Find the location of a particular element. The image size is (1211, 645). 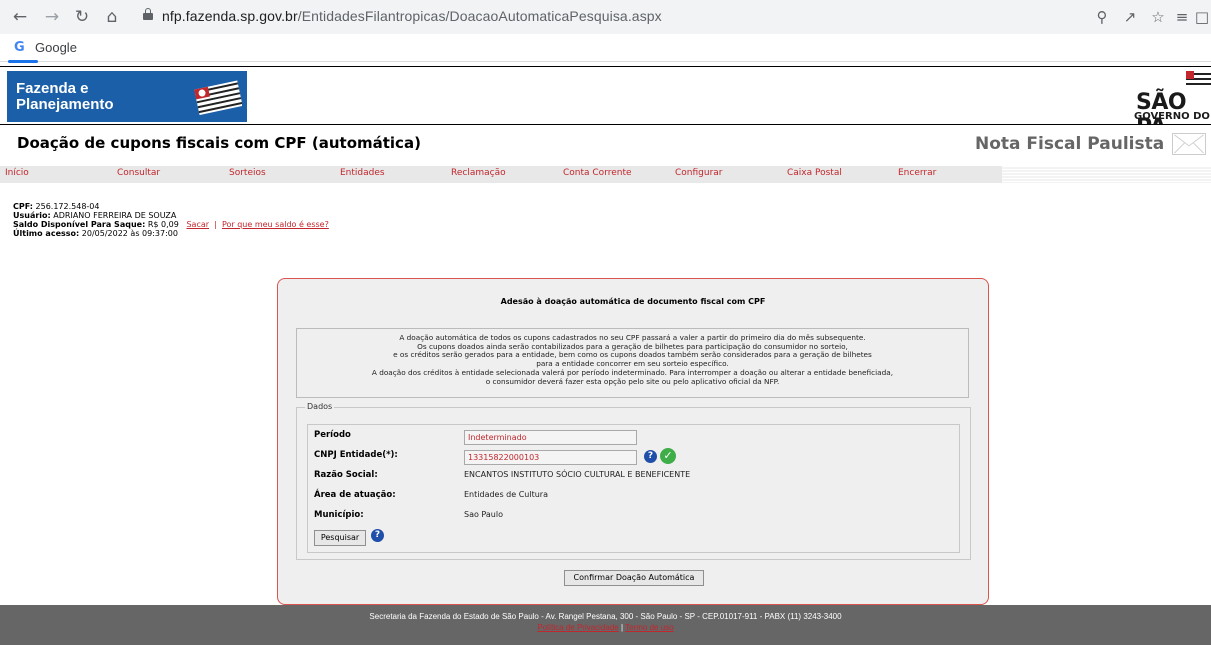

terms-of-use-link: Termo de uso is located at coordinates (649, 627).